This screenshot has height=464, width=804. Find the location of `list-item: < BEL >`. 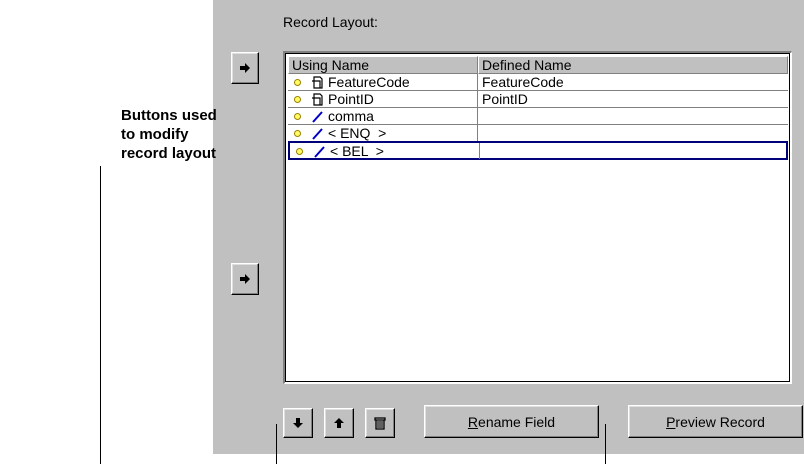

list-item: < BEL > is located at coordinates (538, 150).